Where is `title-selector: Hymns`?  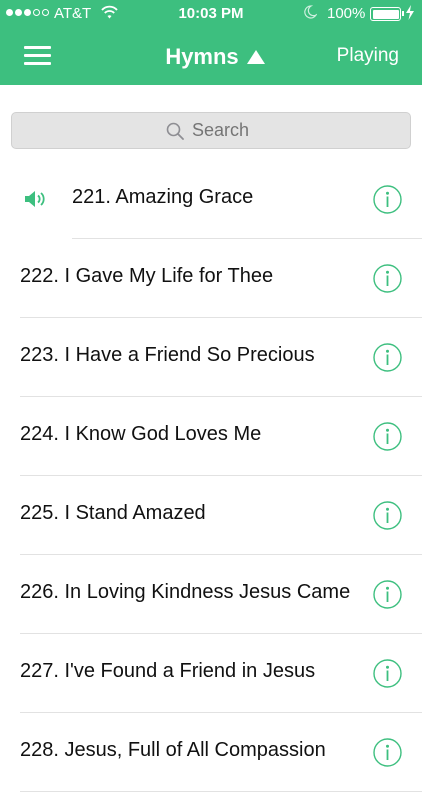 title-selector: Hymns is located at coordinates (215, 57).